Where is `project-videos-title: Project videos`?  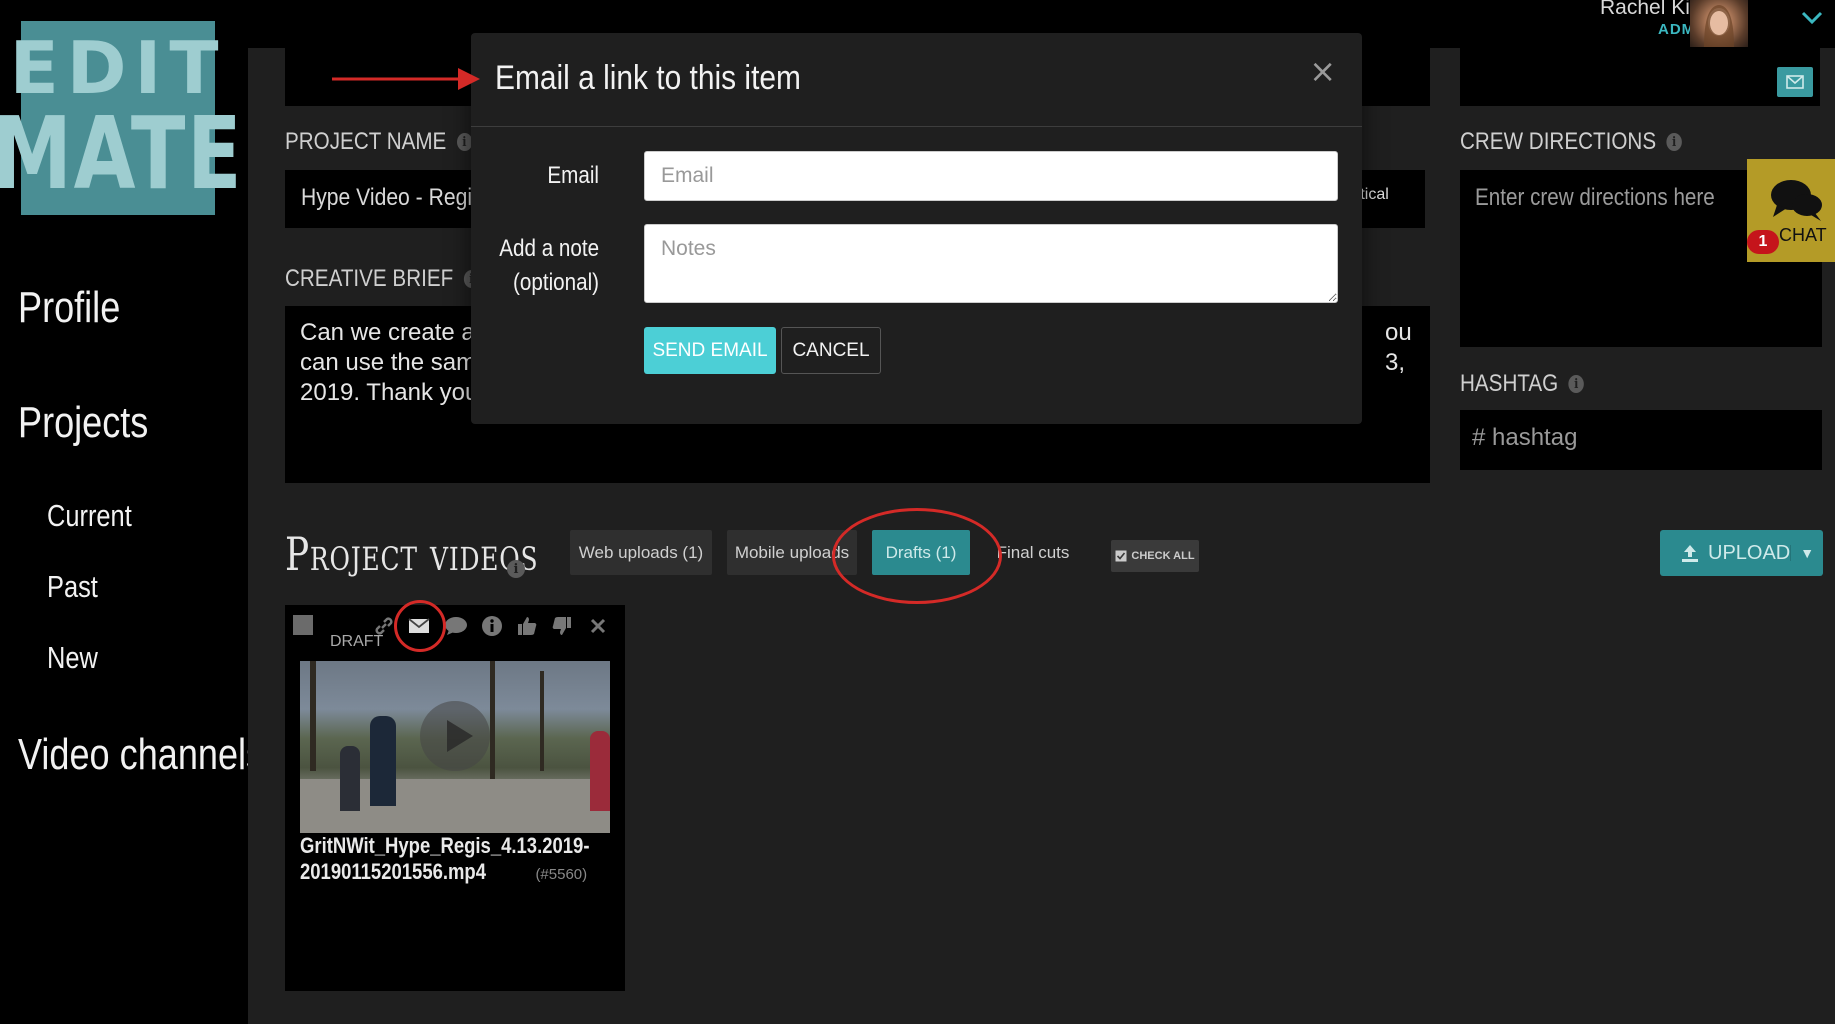 project-videos-title: Project videos is located at coordinates (412, 554).